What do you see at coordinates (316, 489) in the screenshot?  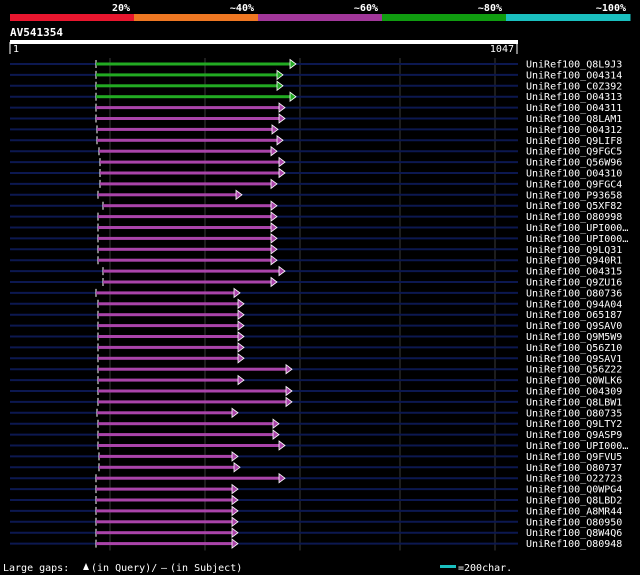 I see `hit-row: UniRef100_Q0WPG4` at bounding box center [316, 489].